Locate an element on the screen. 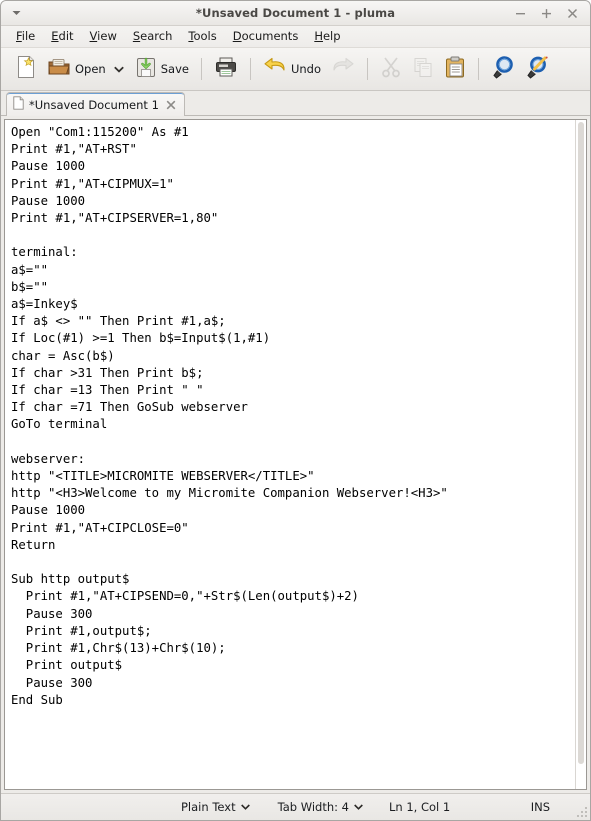  scissors-icon is located at coordinates (391, 69).